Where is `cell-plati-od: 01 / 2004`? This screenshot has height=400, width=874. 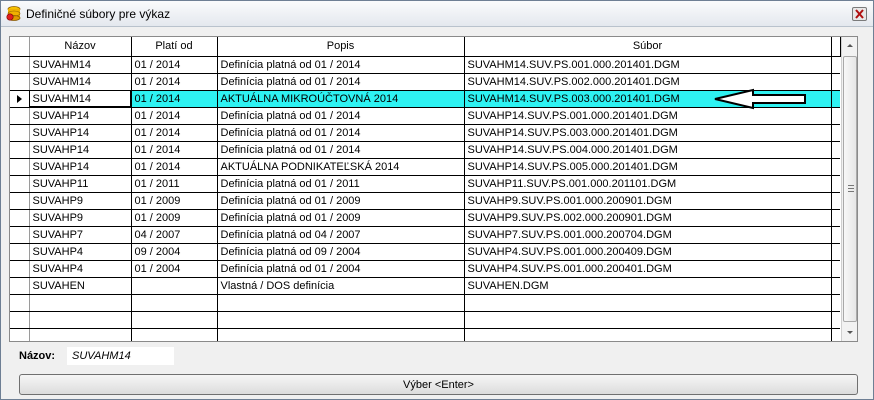
cell-plati-od: 01 / 2004 is located at coordinates (174, 269).